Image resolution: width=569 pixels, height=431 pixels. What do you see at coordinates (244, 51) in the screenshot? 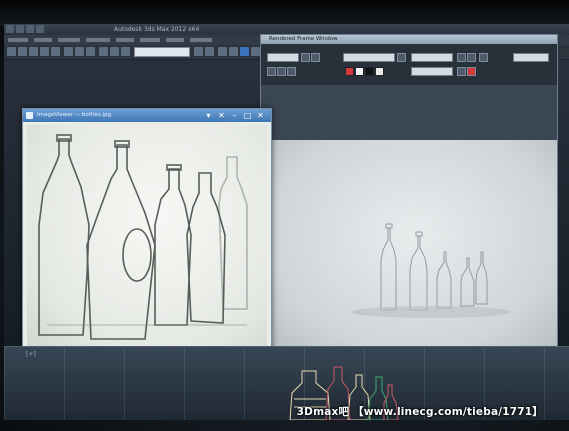
I see `material-editor-icon` at bounding box center [244, 51].